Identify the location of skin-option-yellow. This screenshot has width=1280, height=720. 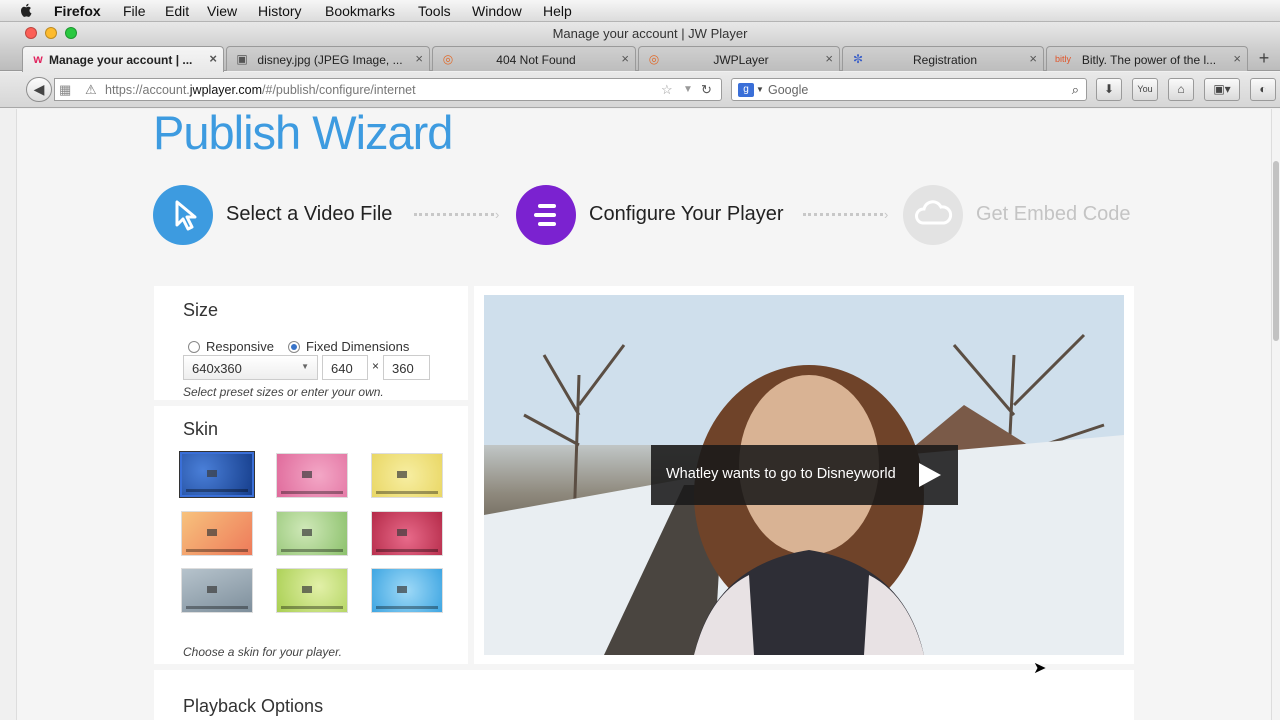
(407, 475).